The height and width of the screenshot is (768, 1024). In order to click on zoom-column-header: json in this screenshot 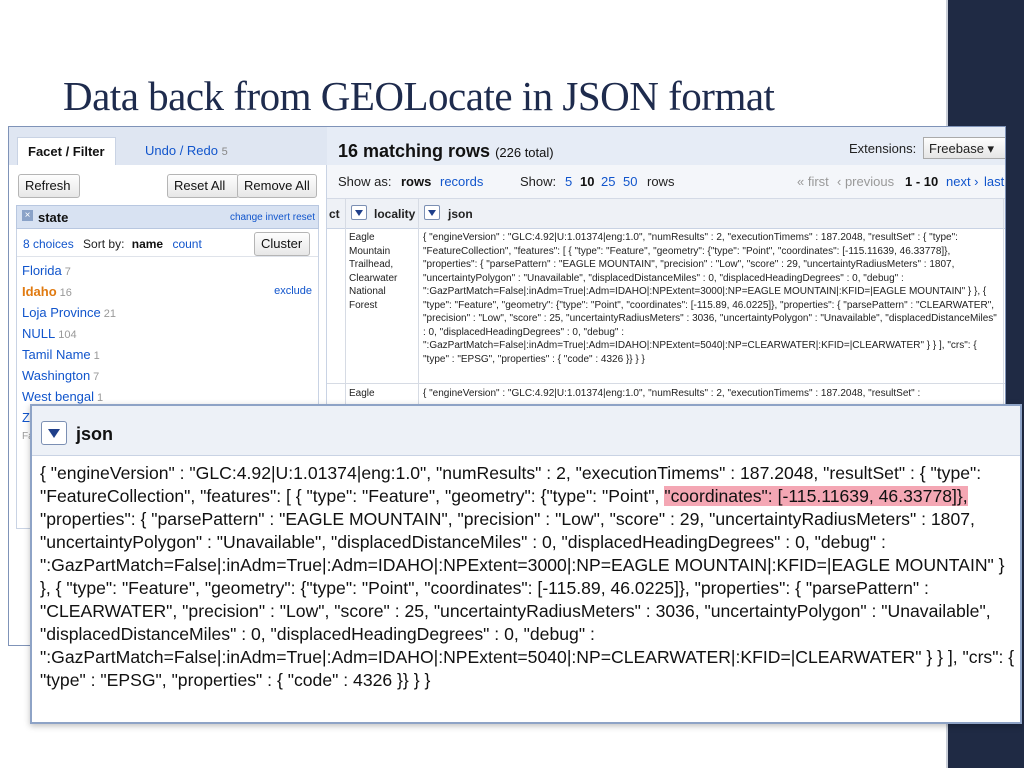, I will do `click(526, 431)`.